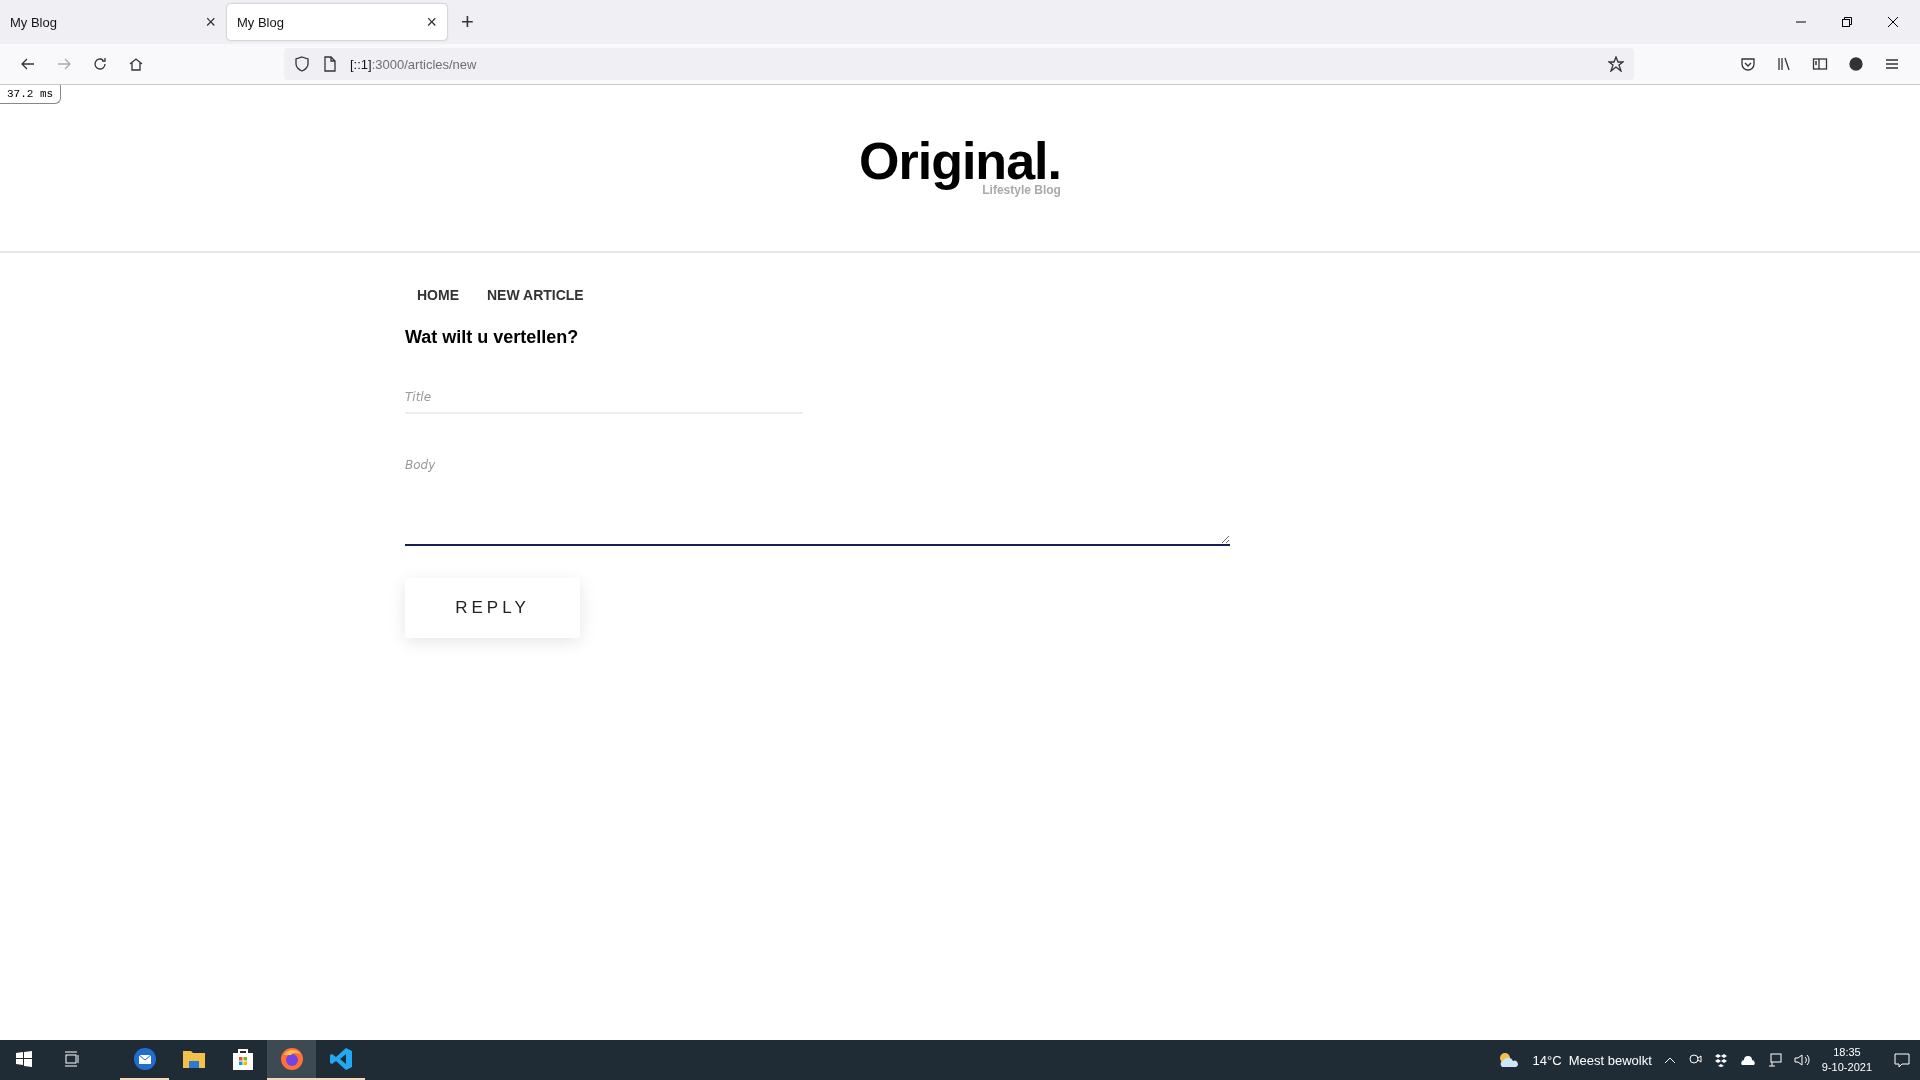 This screenshot has height=1080, width=1920. I want to click on new-tab-button: +, so click(467, 22).